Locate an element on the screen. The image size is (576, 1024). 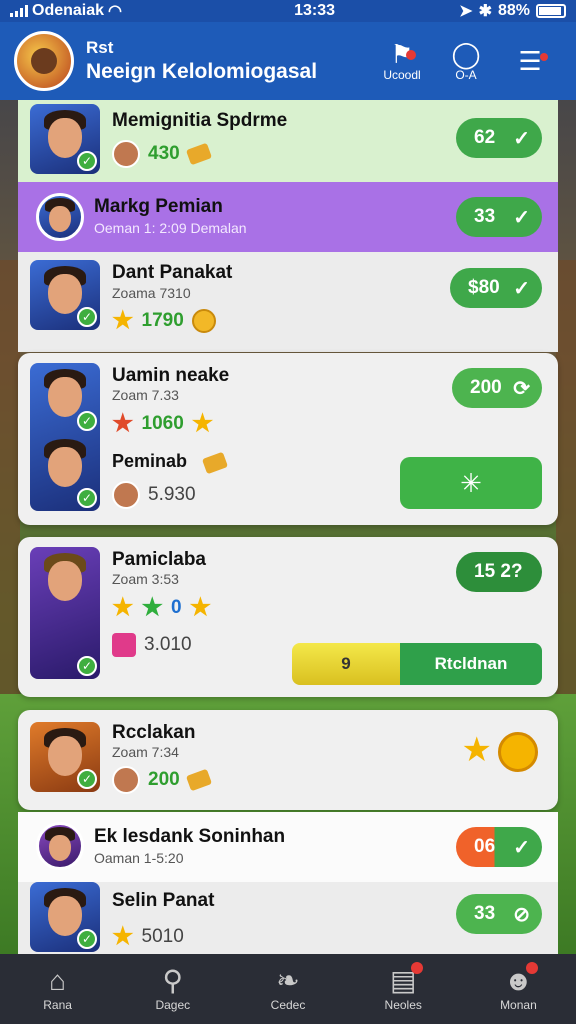
list-item: ✓ Dant Panakat Zoama 7310 ★ 1790 $80 ✓ is located at coordinates (288, 302).